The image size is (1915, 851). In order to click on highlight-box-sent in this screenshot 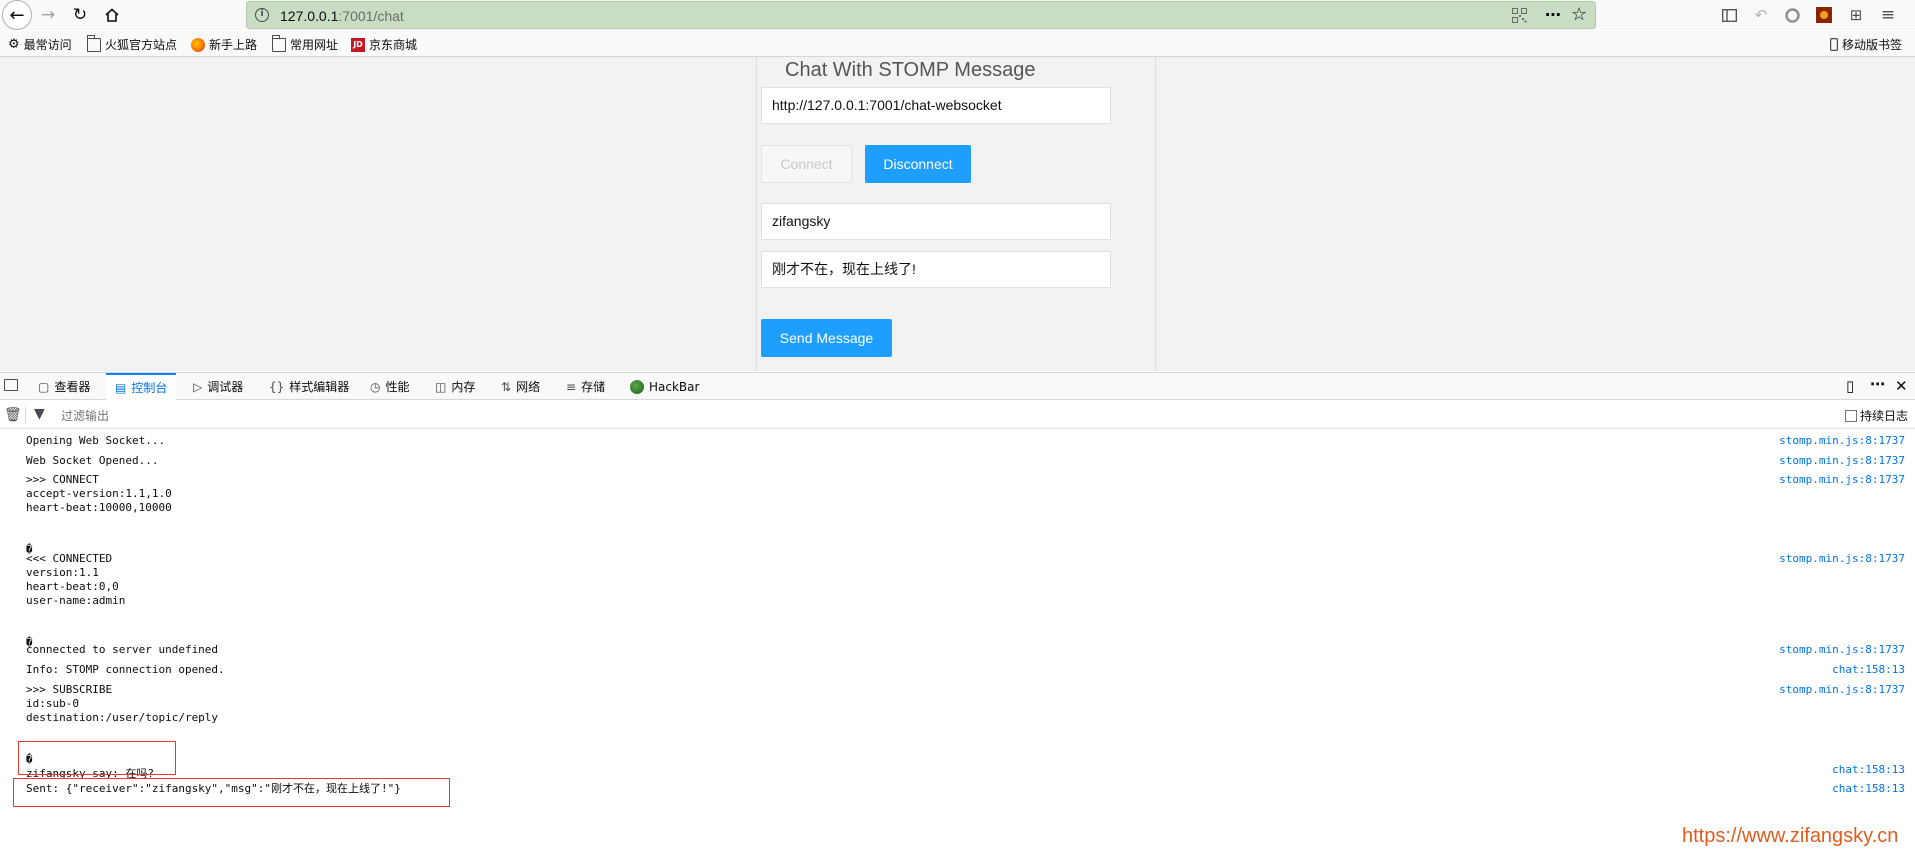, I will do `click(231, 792)`.